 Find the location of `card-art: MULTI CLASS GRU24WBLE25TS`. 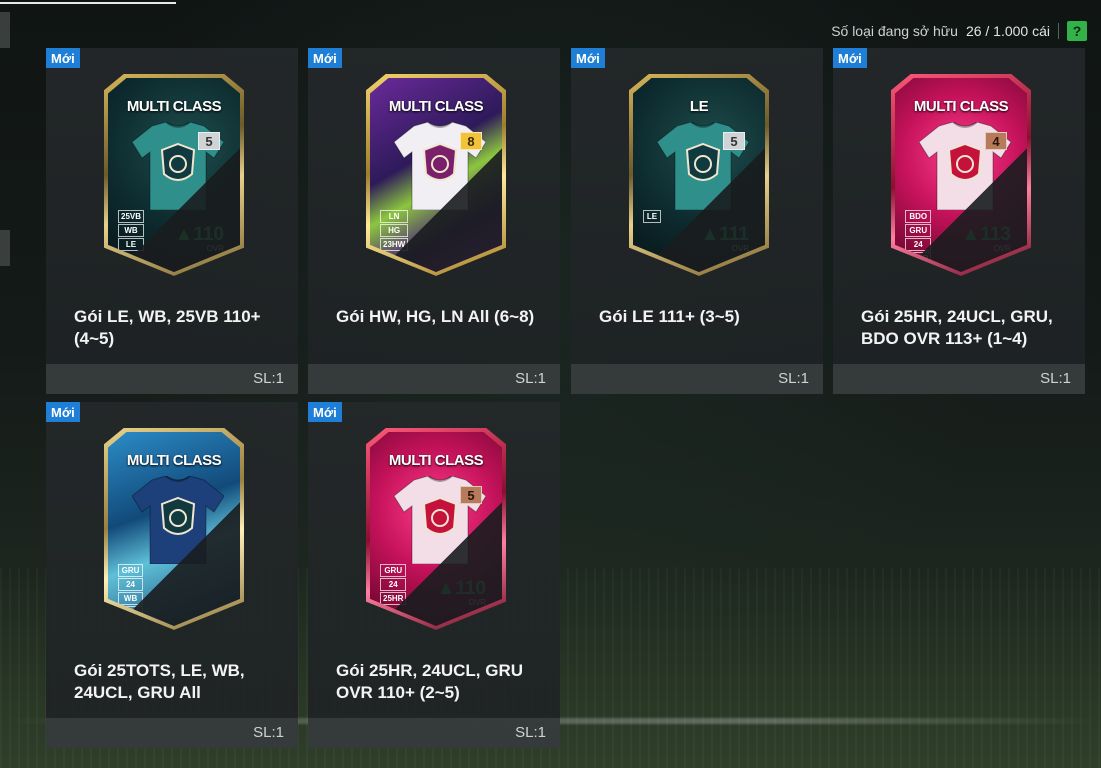

card-art: MULTI CLASS GRU24WBLE25TS is located at coordinates (174, 529).